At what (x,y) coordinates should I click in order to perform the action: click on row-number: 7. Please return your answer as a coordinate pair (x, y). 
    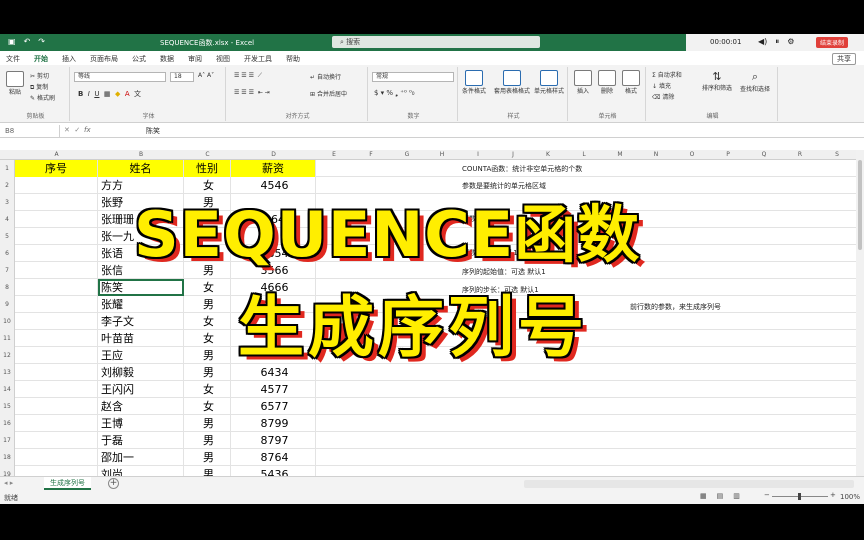
    Looking at the image, I should click on (7, 270).